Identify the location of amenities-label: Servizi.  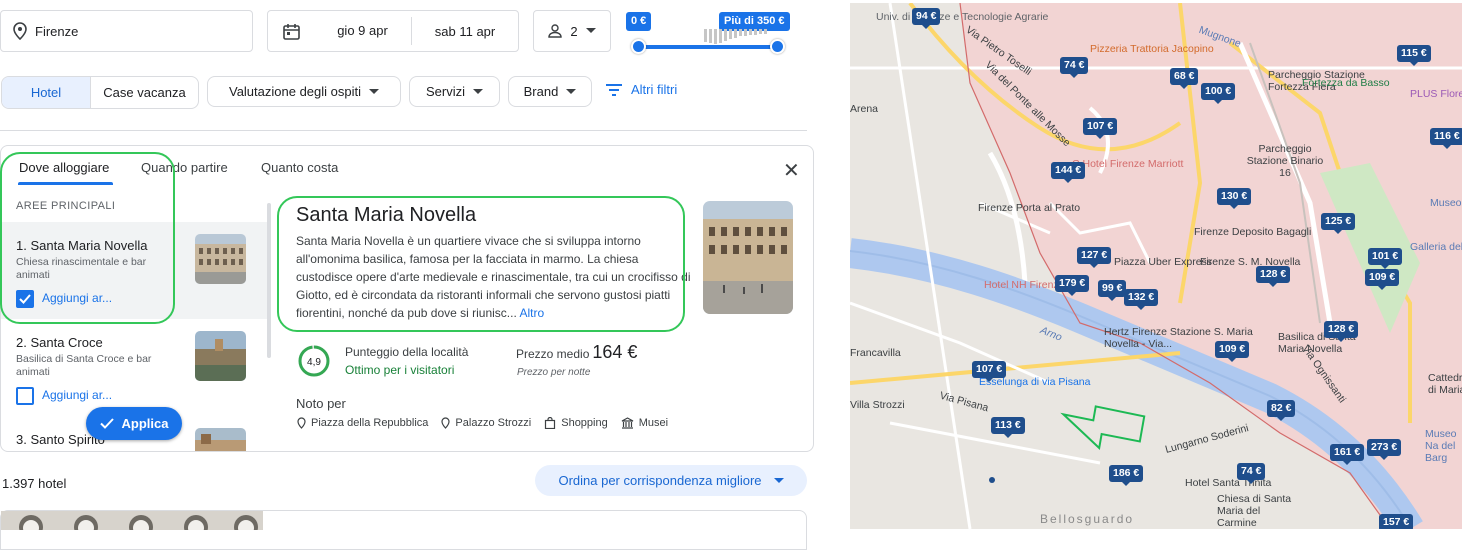
(445, 91).